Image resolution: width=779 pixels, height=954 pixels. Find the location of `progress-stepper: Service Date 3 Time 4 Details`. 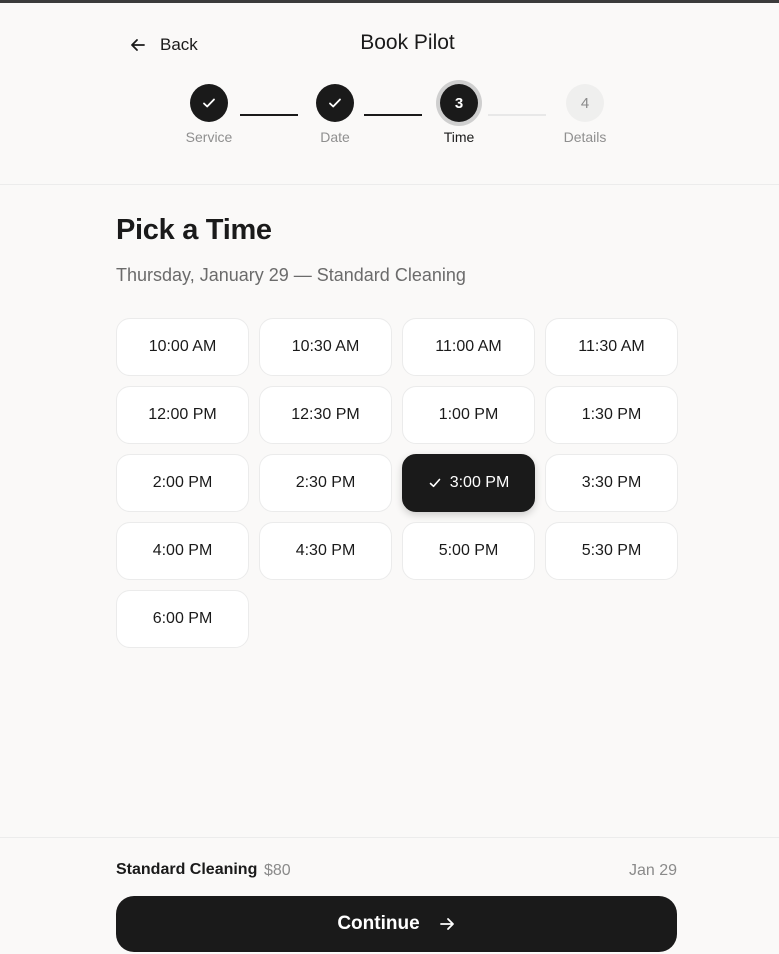

progress-stepper: Service Date 3 Time 4 Details is located at coordinates (389, 120).